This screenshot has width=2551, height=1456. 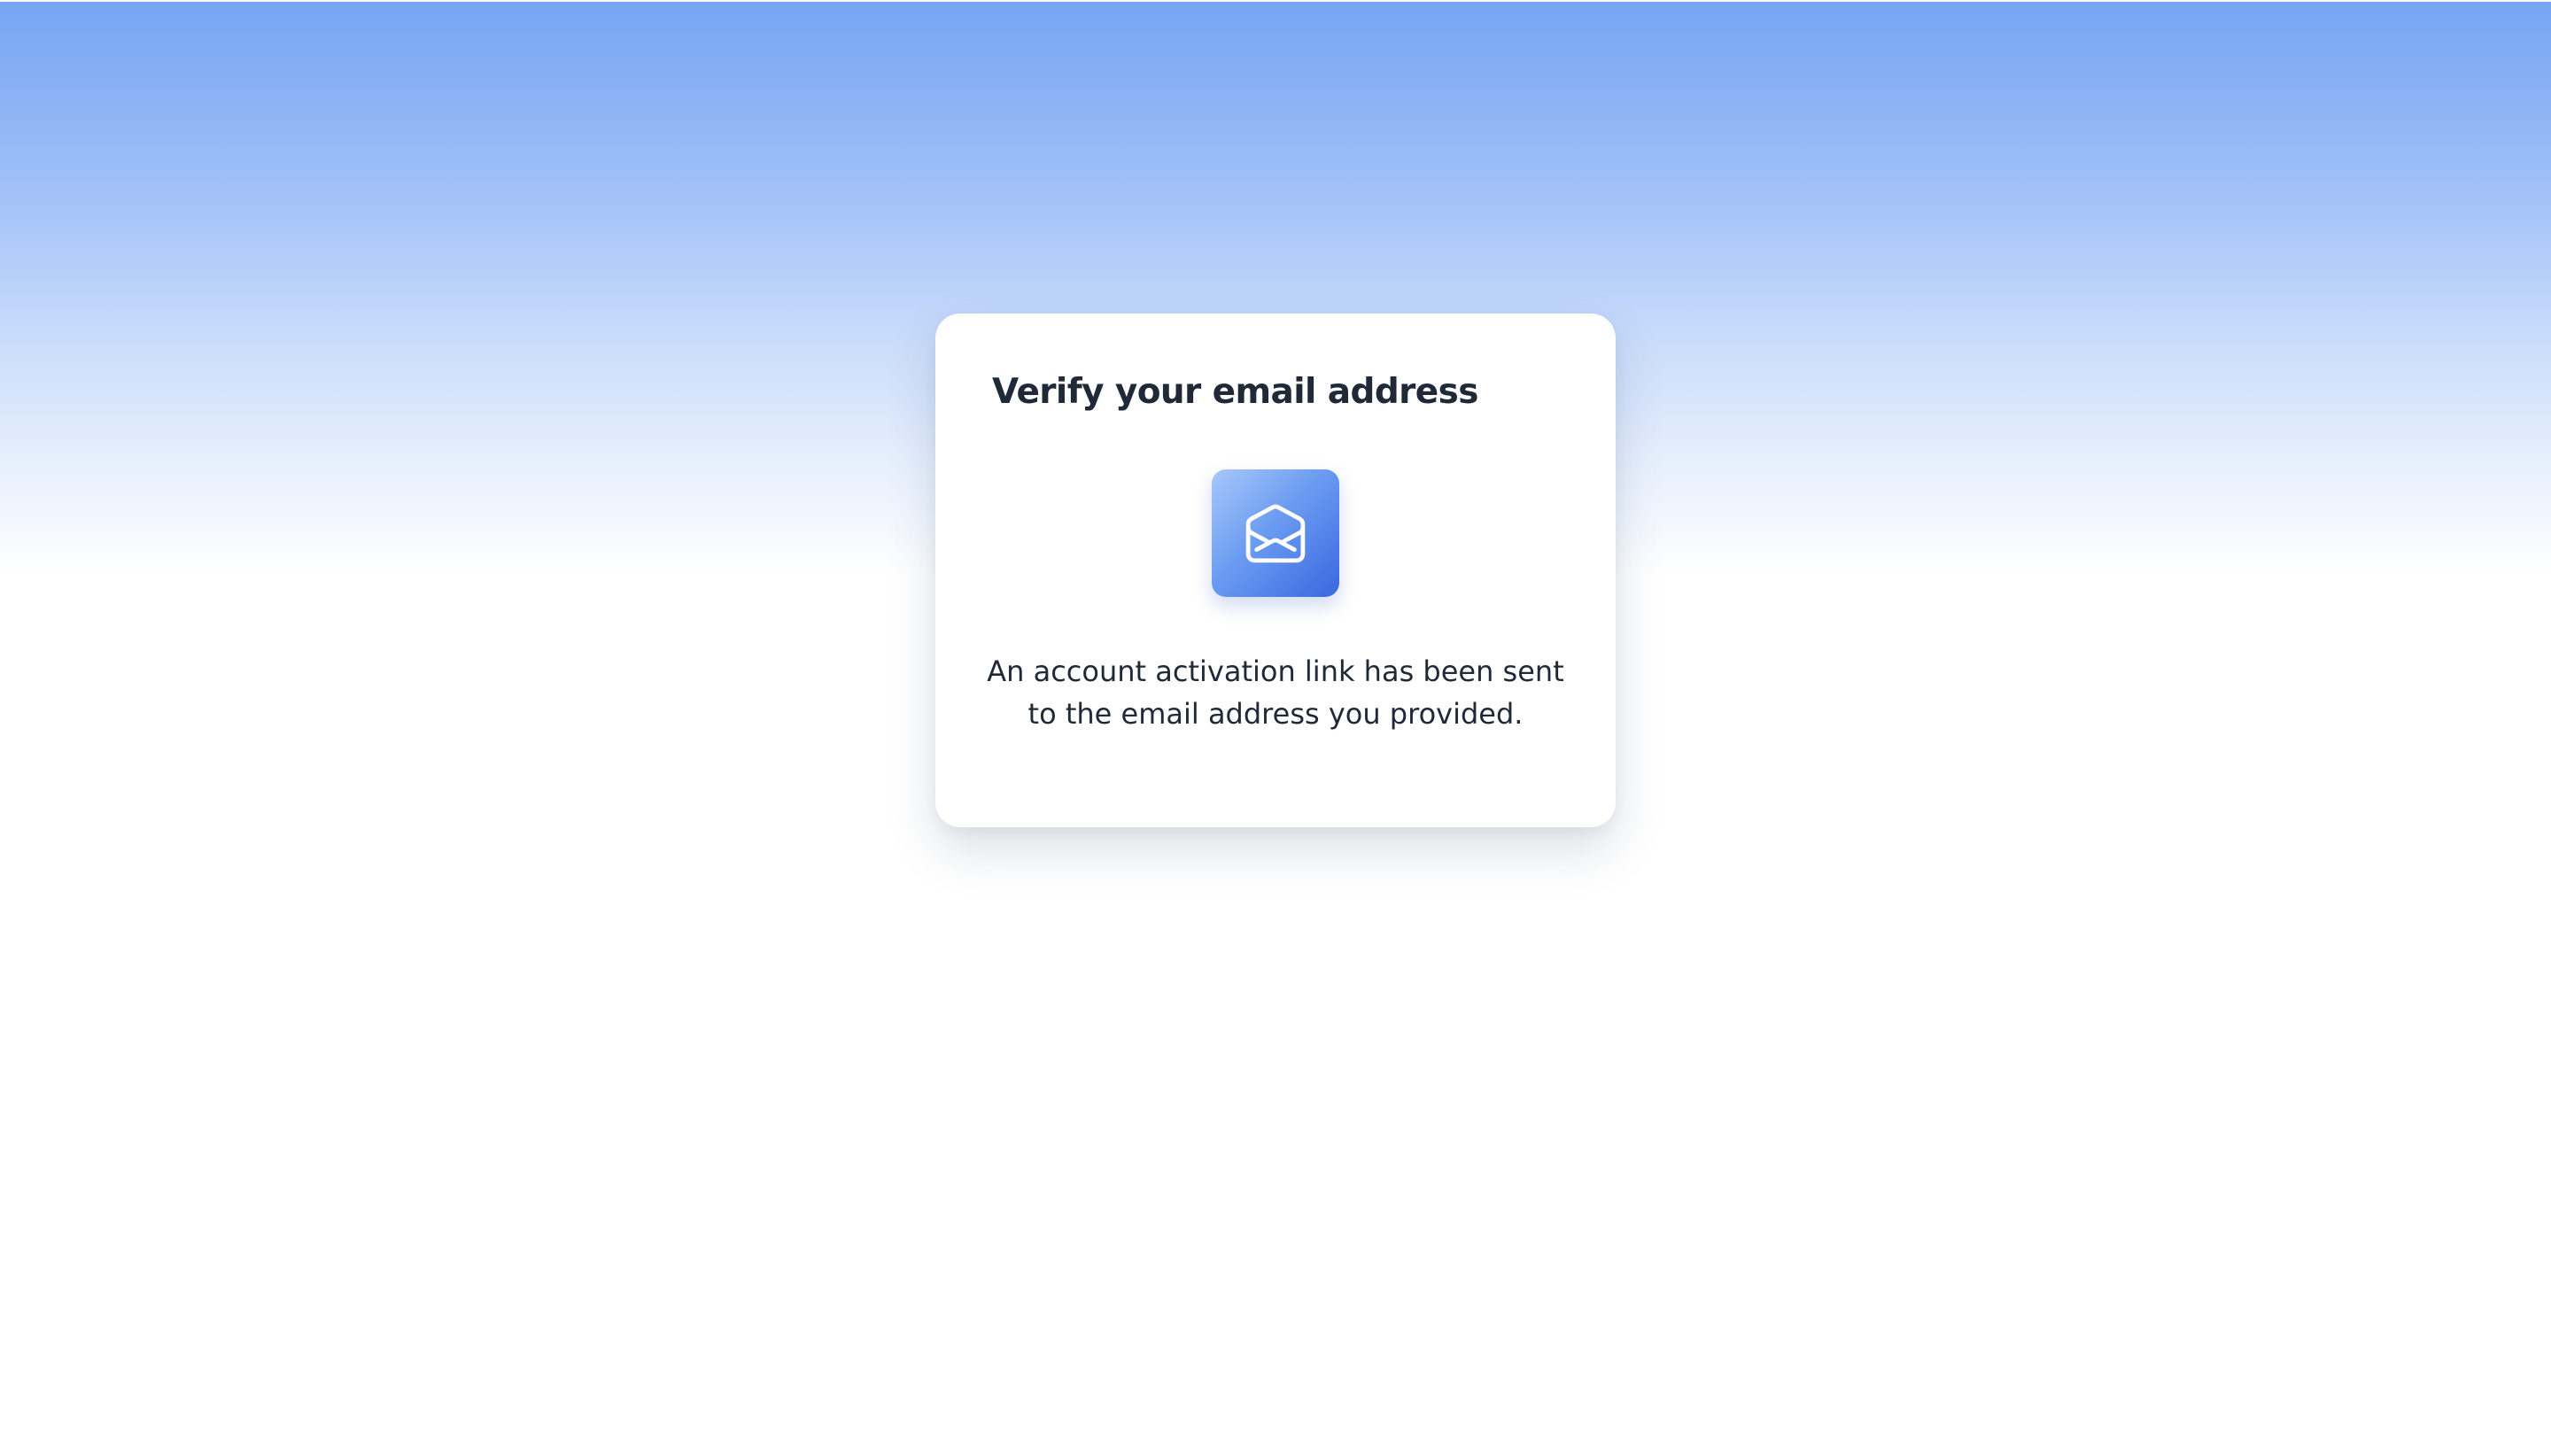 I want to click on envelope-open-icon, so click(x=1275, y=533).